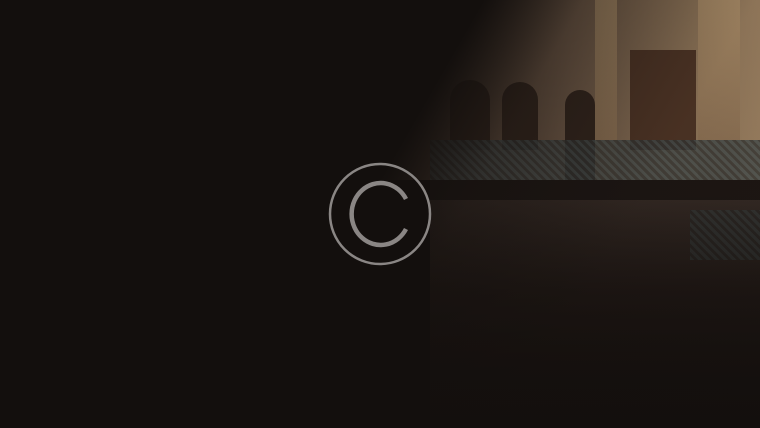 Image resolution: width=760 pixels, height=428 pixels. I want to click on copyright-icon, so click(380, 214).